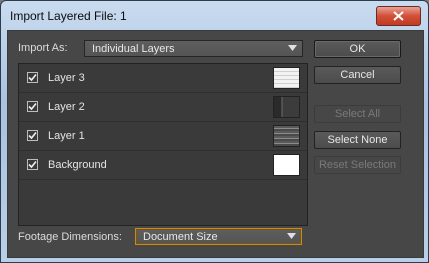 This screenshot has height=263, width=429. Describe the element at coordinates (214, 15) in the screenshot. I see `title-bar: Import Layered File: 1` at that location.